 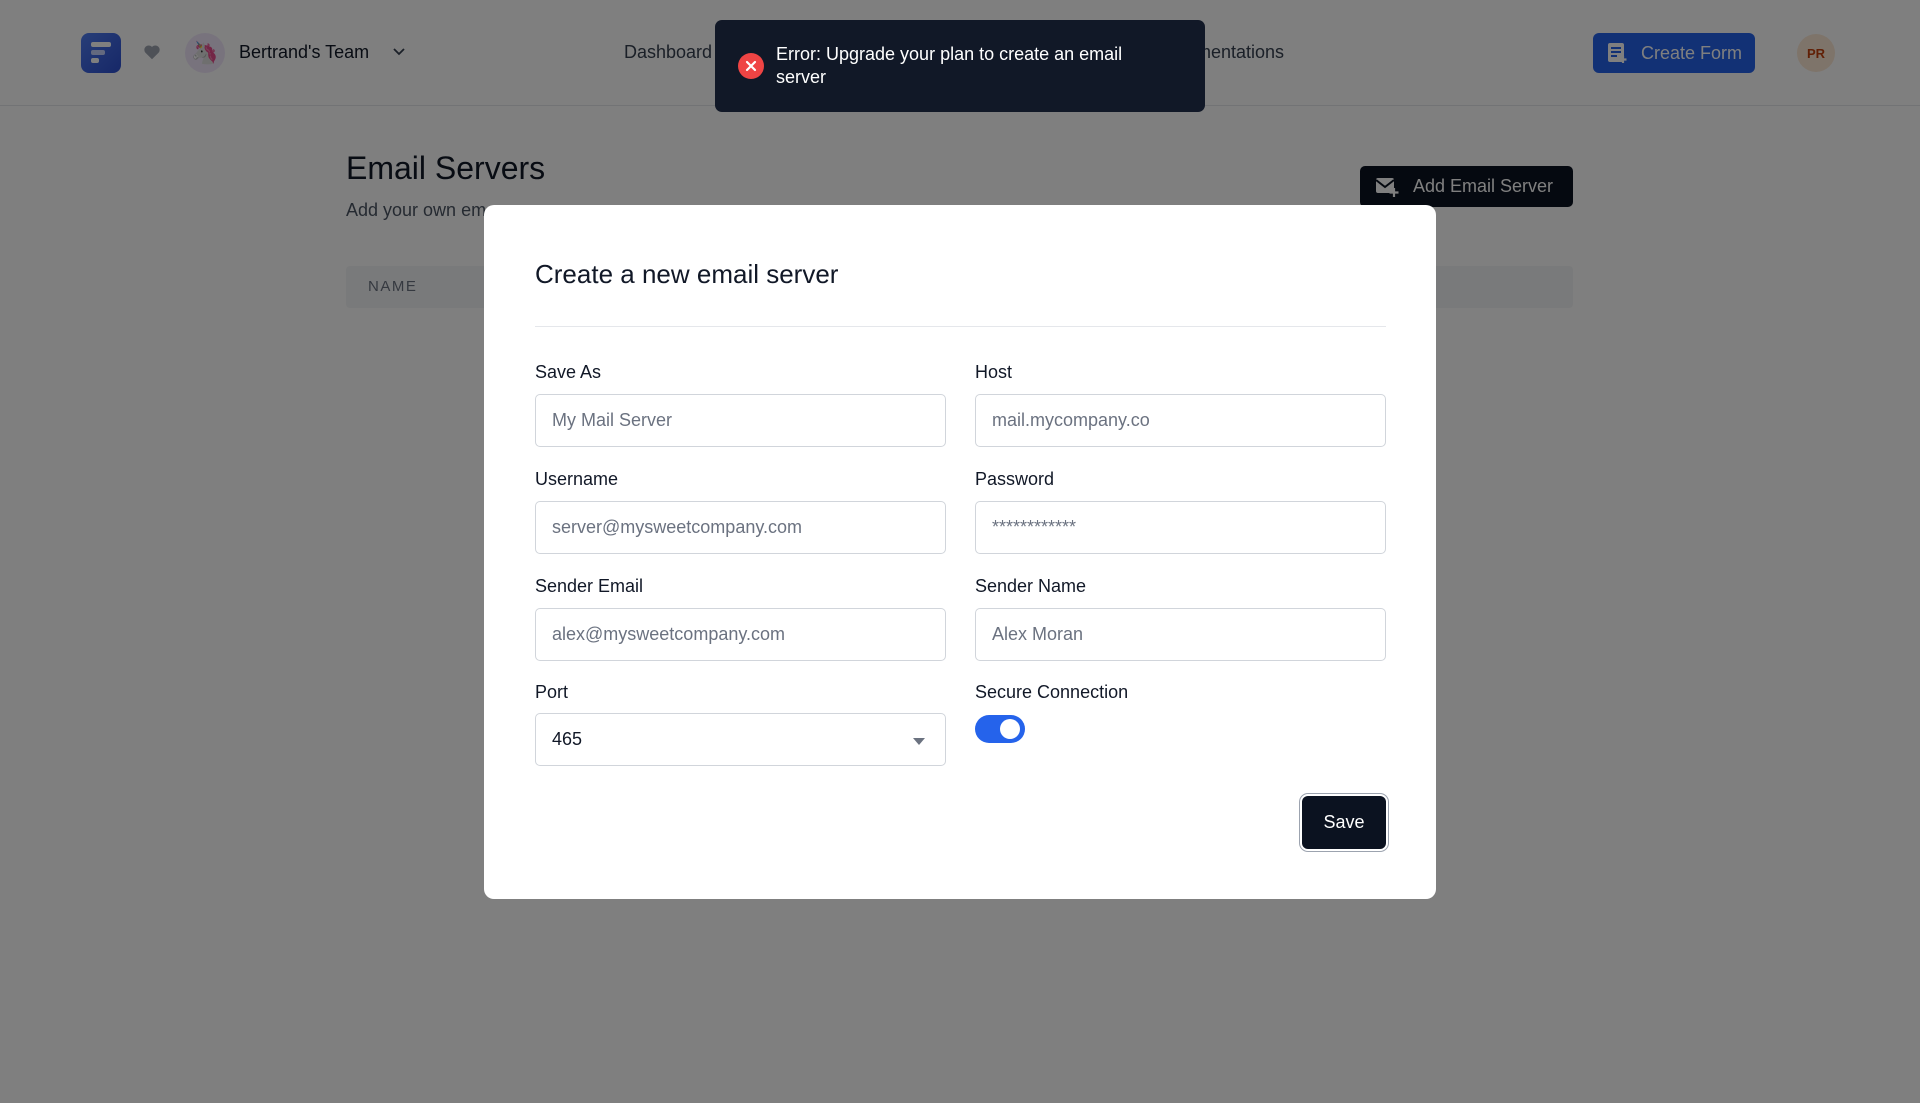 What do you see at coordinates (589, 586) in the screenshot?
I see `sender-email-label: Sender Email` at bounding box center [589, 586].